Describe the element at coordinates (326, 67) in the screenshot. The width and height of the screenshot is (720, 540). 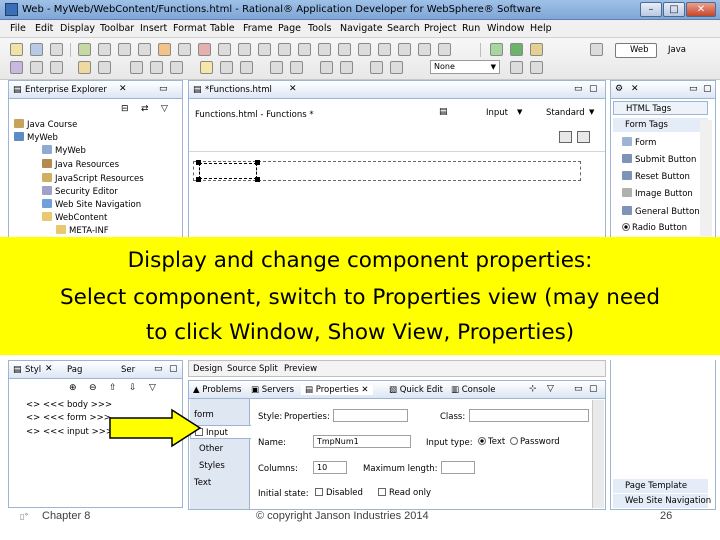
I see `back-icon` at that location.